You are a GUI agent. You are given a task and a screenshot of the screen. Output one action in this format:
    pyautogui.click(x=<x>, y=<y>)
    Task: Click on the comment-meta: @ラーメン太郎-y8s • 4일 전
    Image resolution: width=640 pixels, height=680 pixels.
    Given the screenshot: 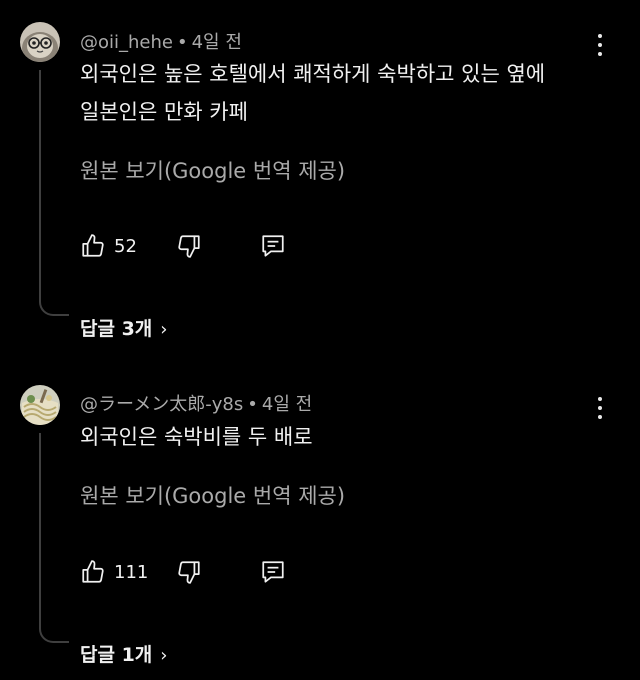 What is the action you would take?
    pyautogui.click(x=196, y=403)
    